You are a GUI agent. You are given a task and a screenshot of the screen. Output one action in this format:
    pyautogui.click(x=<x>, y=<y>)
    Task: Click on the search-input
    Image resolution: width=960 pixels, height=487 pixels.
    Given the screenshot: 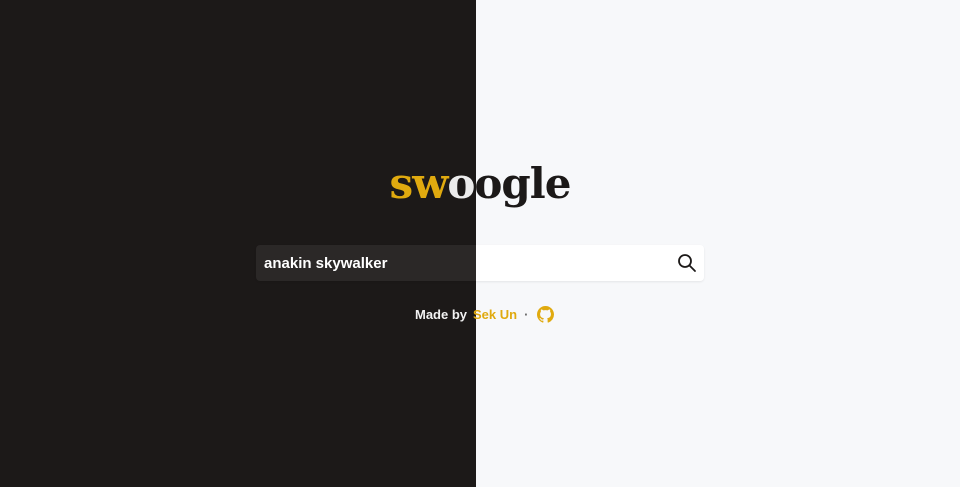 What is the action you would take?
    pyautogui.click(x=456, y=263)
    